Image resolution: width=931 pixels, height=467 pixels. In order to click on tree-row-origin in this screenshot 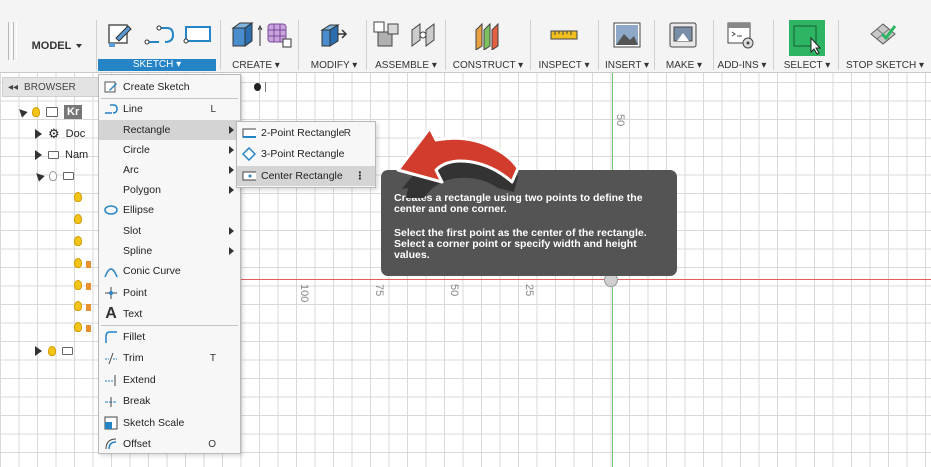, I will do `click(53, 176)`.